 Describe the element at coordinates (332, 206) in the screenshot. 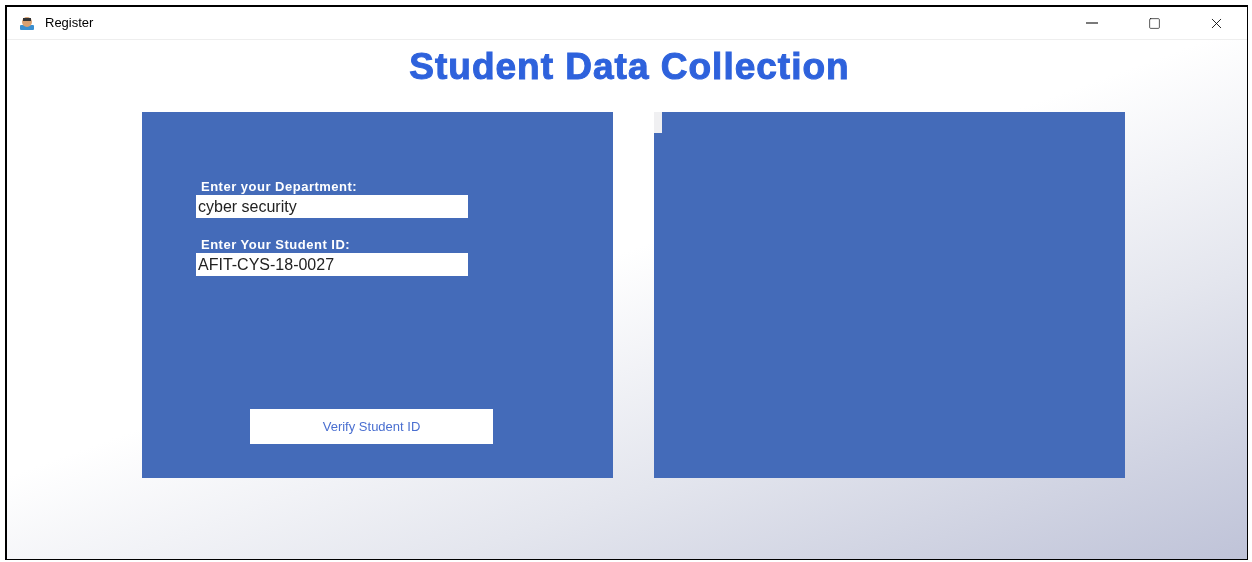

I see `text-field: cyber security` at that location.